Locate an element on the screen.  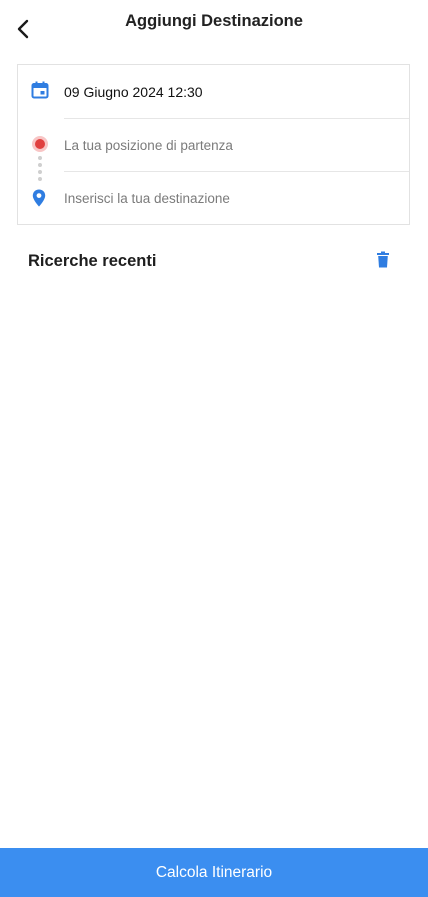
page-title: Aggiungi Destinazione is located at coordinates (214, 21).